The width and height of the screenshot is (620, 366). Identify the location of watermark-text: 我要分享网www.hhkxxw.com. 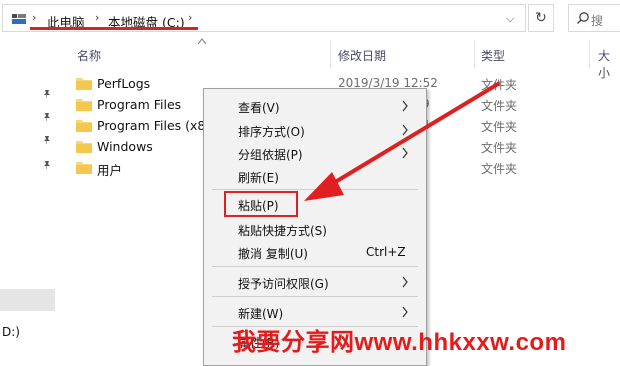
(399, 342).